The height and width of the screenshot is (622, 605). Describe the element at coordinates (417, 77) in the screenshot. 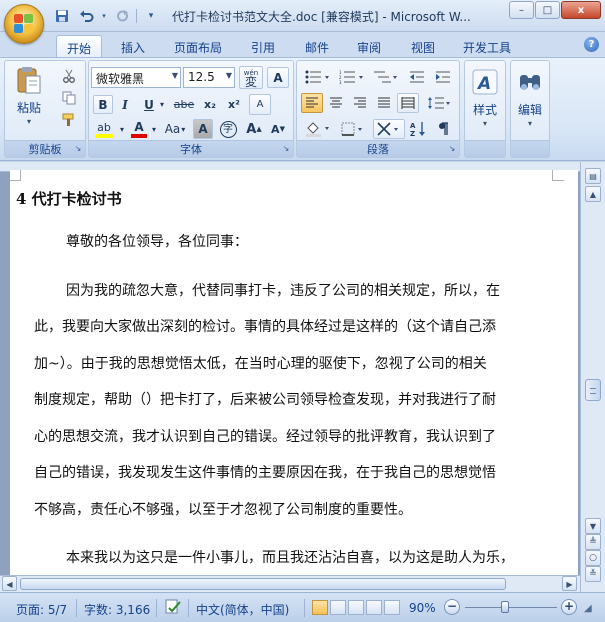

I see `decrease-indent-icon` at that location.